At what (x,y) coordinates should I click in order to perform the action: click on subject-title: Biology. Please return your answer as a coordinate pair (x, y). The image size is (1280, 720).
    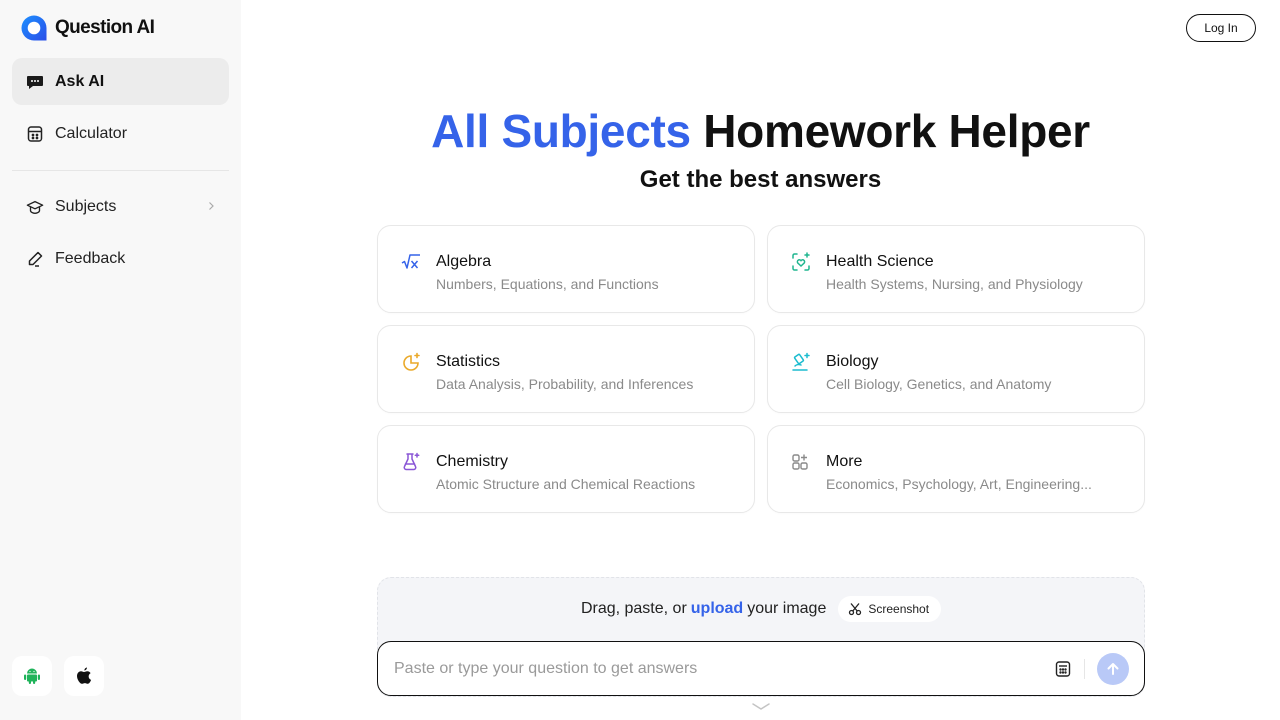
    Looking at the image, I should click on (852, 361).